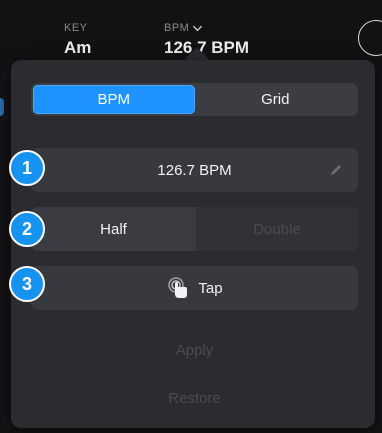 The width and height of the screenshot is (382, 433). Describe the element at coordinates (210, 288) in the screenshot. I see `tap-label: Tap` at that location.